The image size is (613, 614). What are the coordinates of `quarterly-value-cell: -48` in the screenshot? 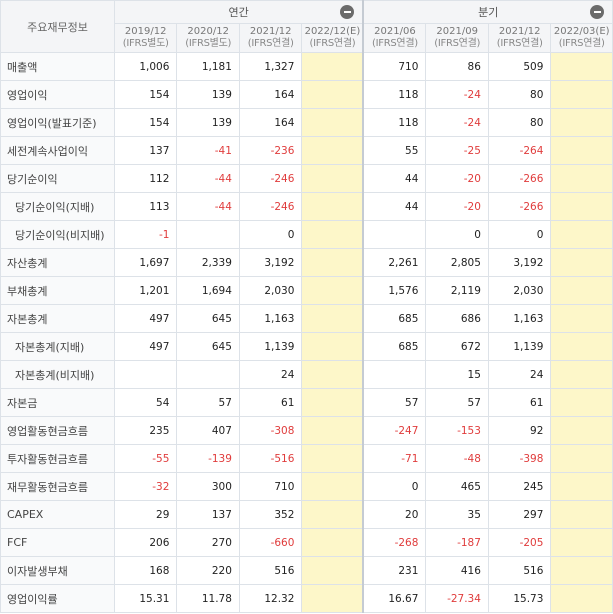 It's located at (457, 458).